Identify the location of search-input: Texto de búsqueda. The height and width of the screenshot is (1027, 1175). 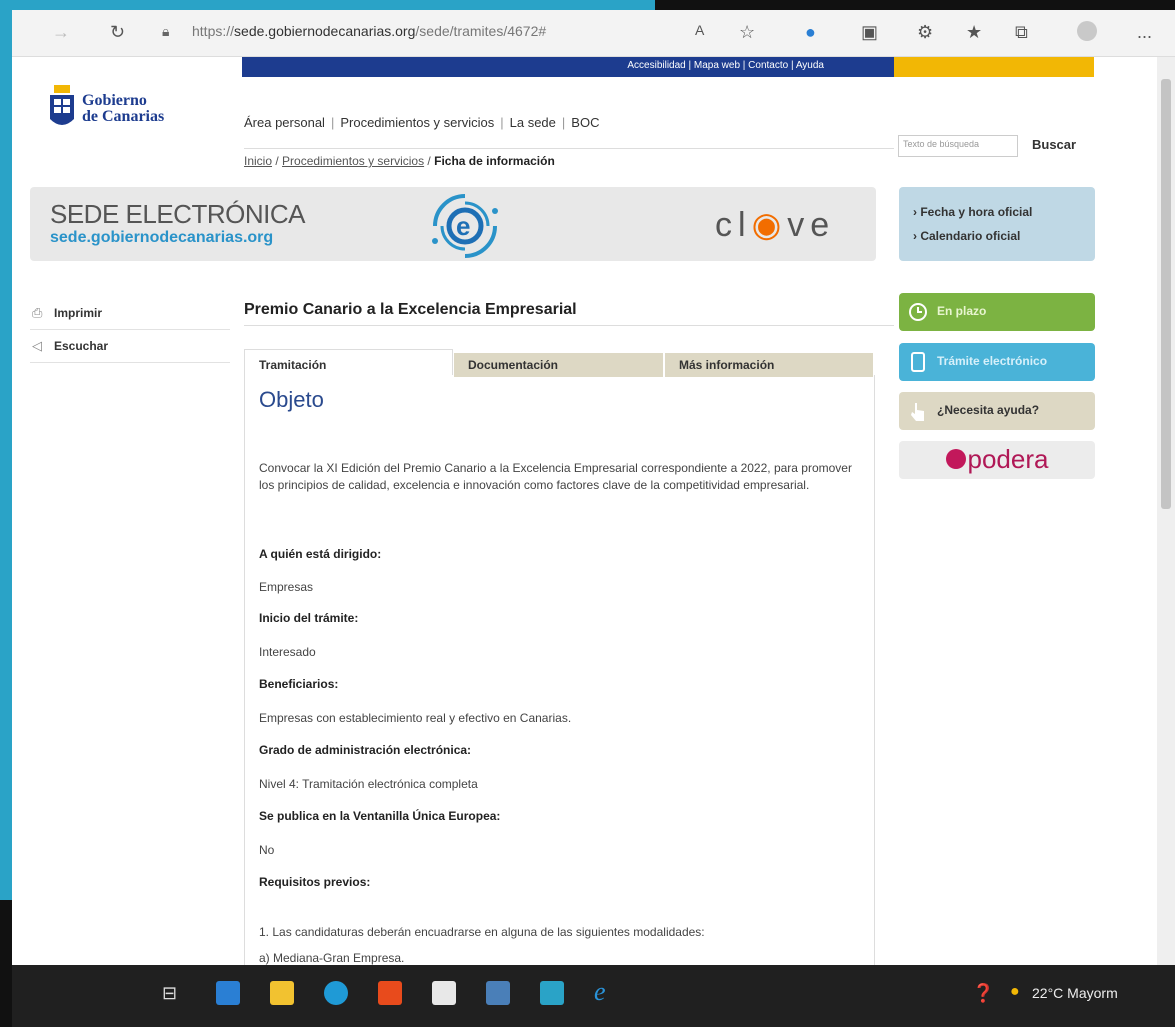
(958, 146).